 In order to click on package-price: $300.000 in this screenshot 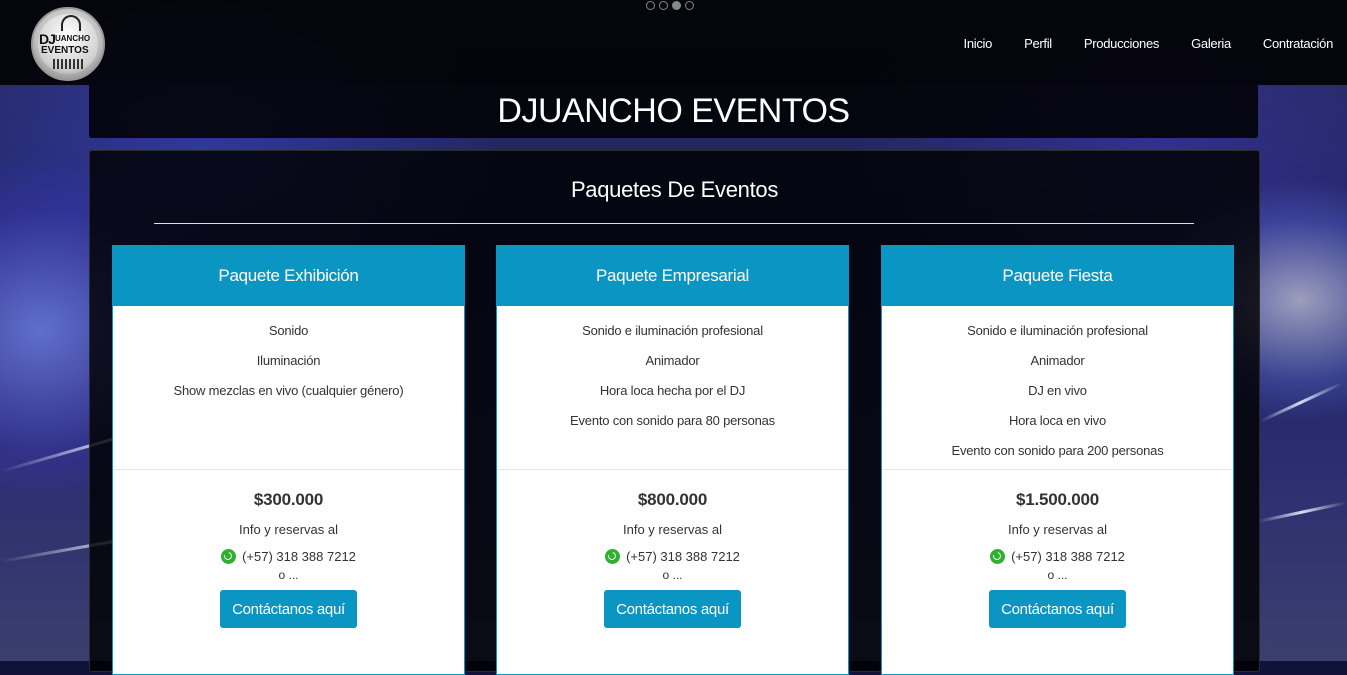, I will do `click(288, 499)`.